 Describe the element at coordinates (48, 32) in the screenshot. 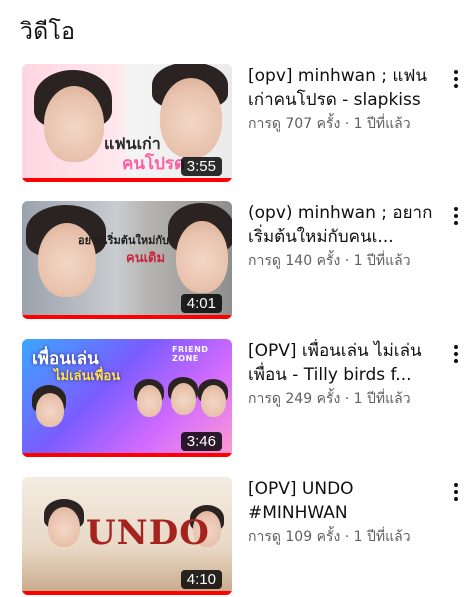

I see `section-title: วิดีโอ` at that location.